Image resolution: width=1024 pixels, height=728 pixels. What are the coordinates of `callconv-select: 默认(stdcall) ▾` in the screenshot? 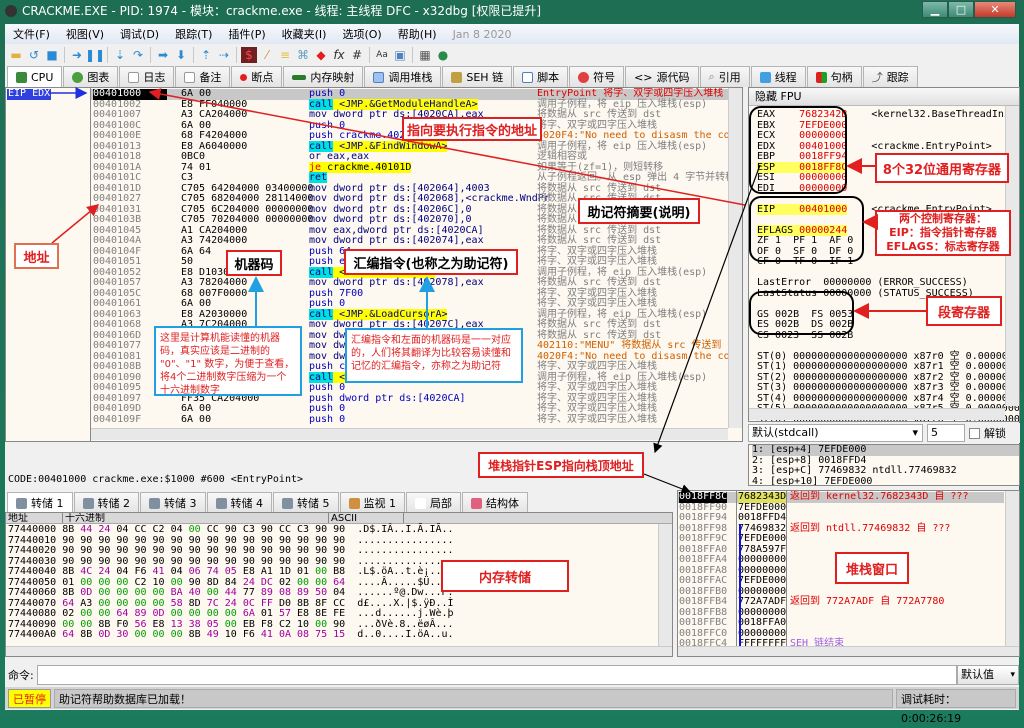 It's located at (835, 433).